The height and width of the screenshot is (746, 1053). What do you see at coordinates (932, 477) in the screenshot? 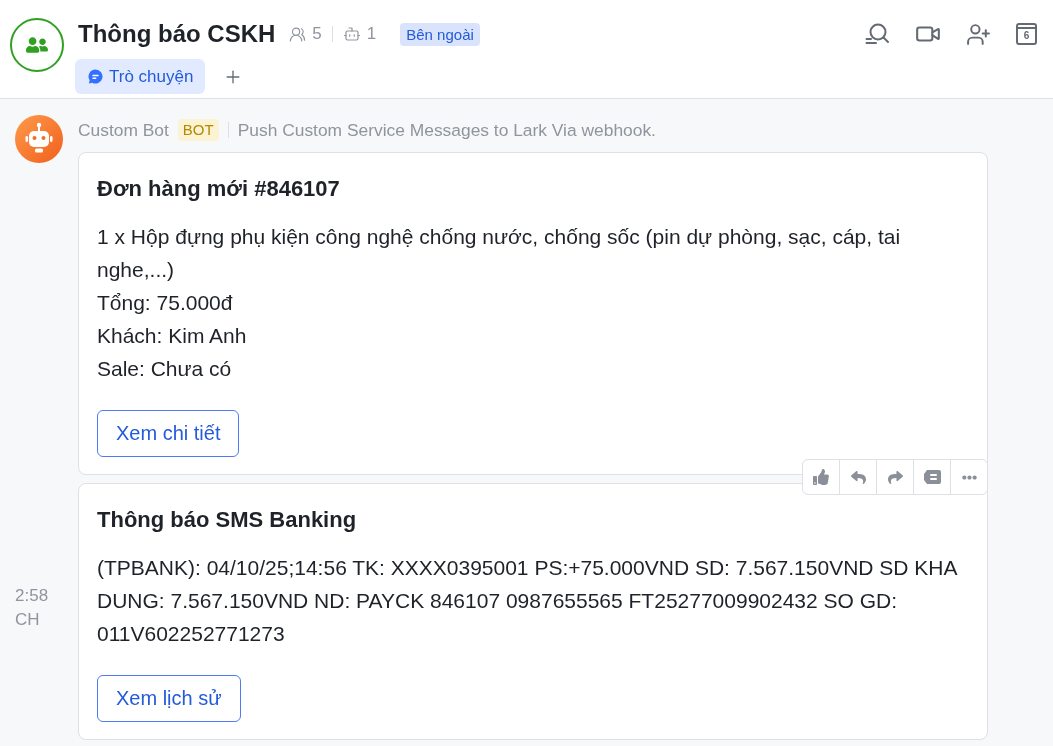
I see `note-icon` at bounding box center [932, 477].